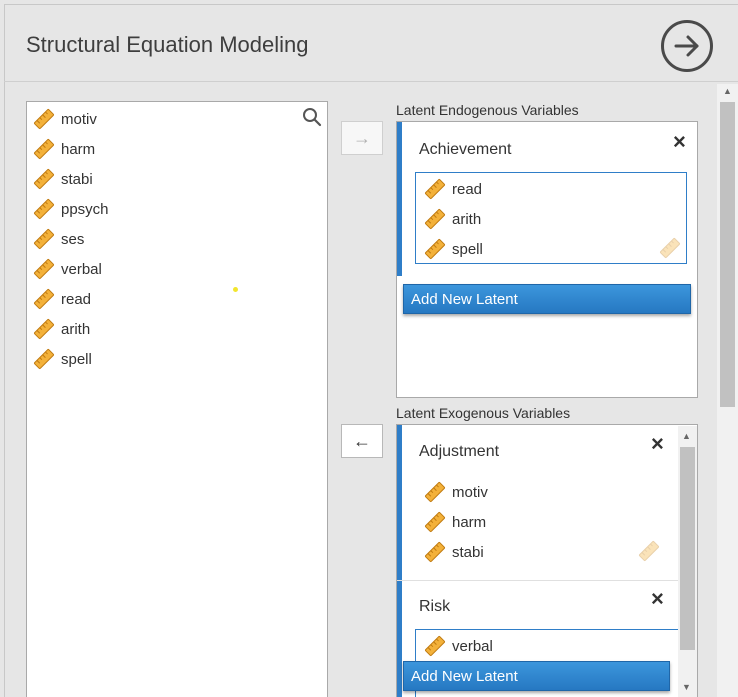  I want to click on exogenous-scrollbar: ▲ ▼, so click(687, 561).